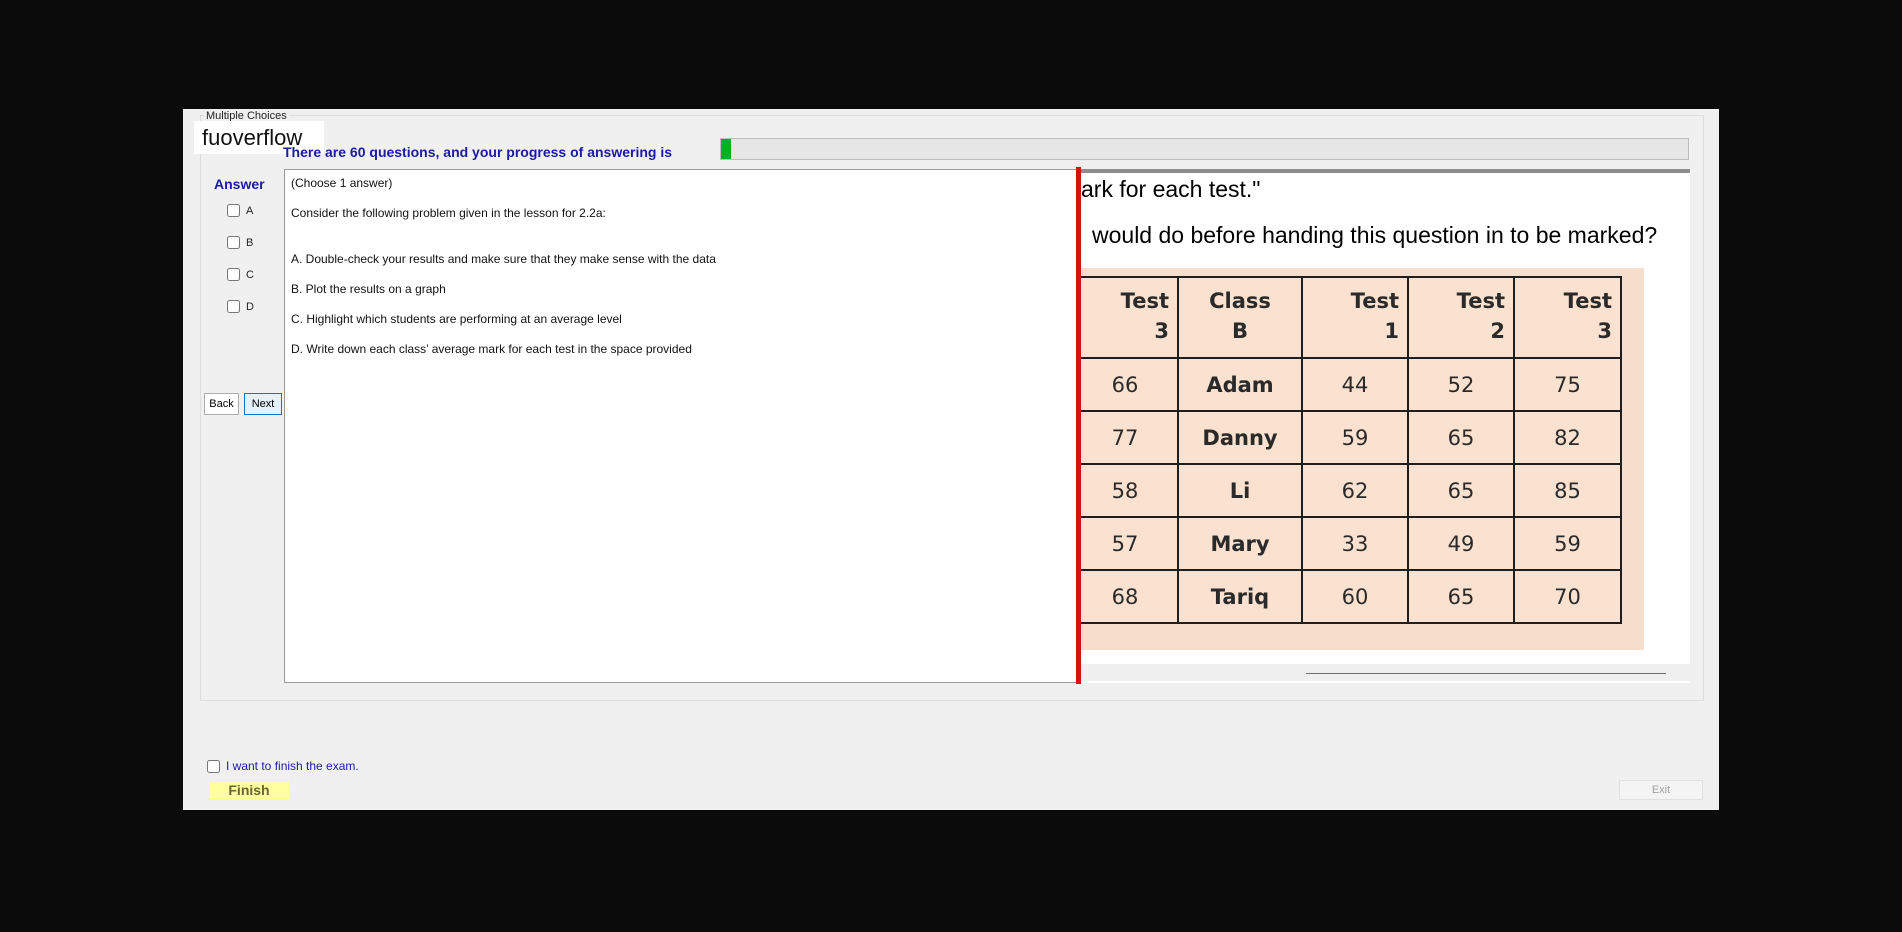 The width and height of the screenshot is (1902, 932). Describe the element at coordinates (233, 274) in the screenshot. I see `option-c-checkbox` at that location.